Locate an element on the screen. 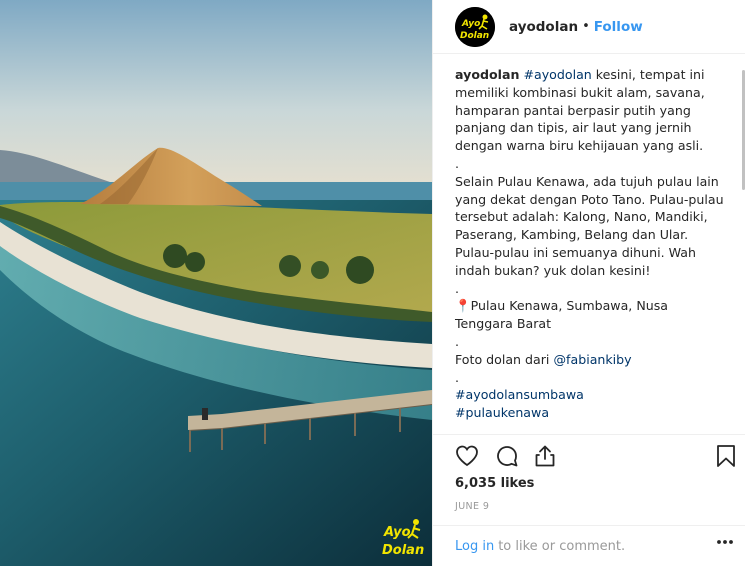 The height and width of the screenshot is (566, 745). login-link: Log in is located at coordinates (474, 546).